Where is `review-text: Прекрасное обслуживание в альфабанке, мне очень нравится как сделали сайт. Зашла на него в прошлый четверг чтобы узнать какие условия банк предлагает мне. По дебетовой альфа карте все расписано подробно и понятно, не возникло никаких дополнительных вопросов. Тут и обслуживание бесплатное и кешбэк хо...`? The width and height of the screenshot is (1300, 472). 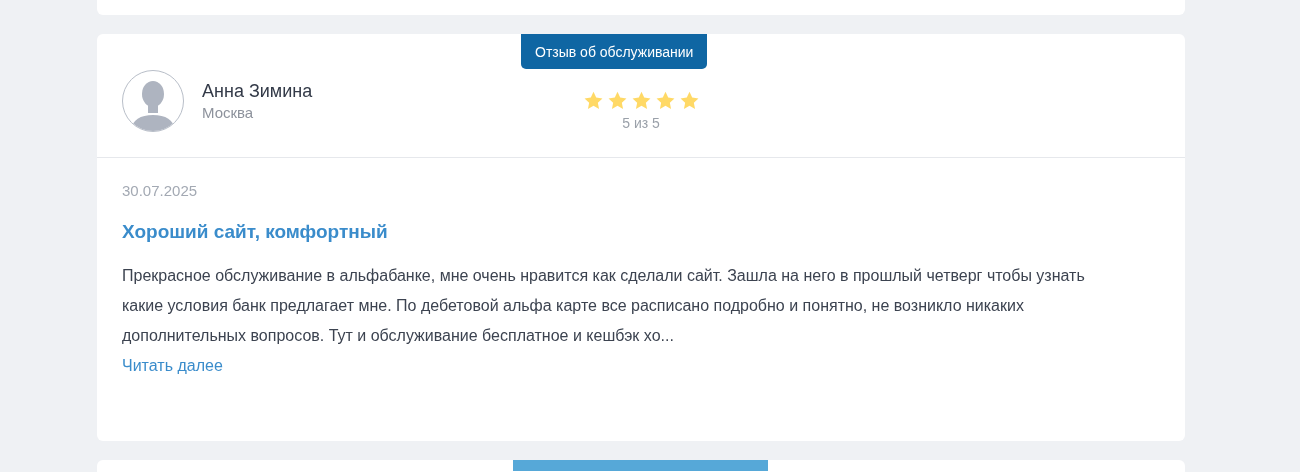
review-text: Прекрасное обслуживание в альфабанке, мне очень нравится как сделали сайт. Зашла на него в прошлый четверг чтобы узнать какие условия банк предлагает мне. По дебетовой альфа карте все расписано подробно и понятно, не возникло никаких дополнительных вопросов. Тут и обслуживание бесплатное и кешбэк хо... is located at coordinates (604, 306).